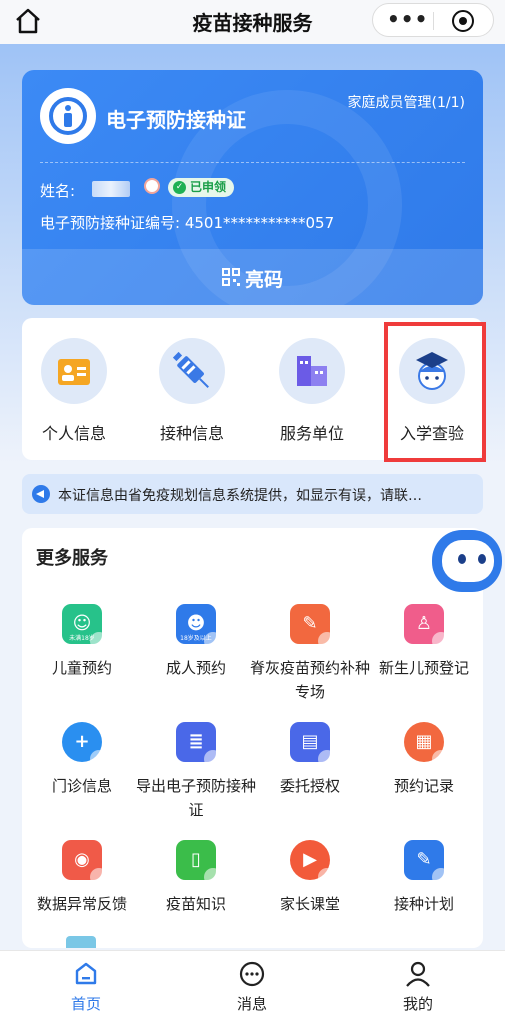 The height and width of the screenshot is (1017, 505). I want to click on service-label: 数据异常反馈, so click(81, 904).